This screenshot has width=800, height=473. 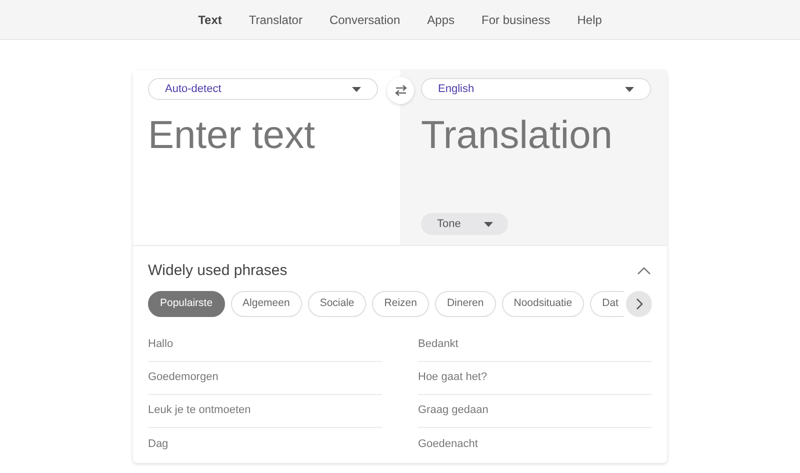 I want to click on phrase-link: Bedankt, so click(x=438, y=344).